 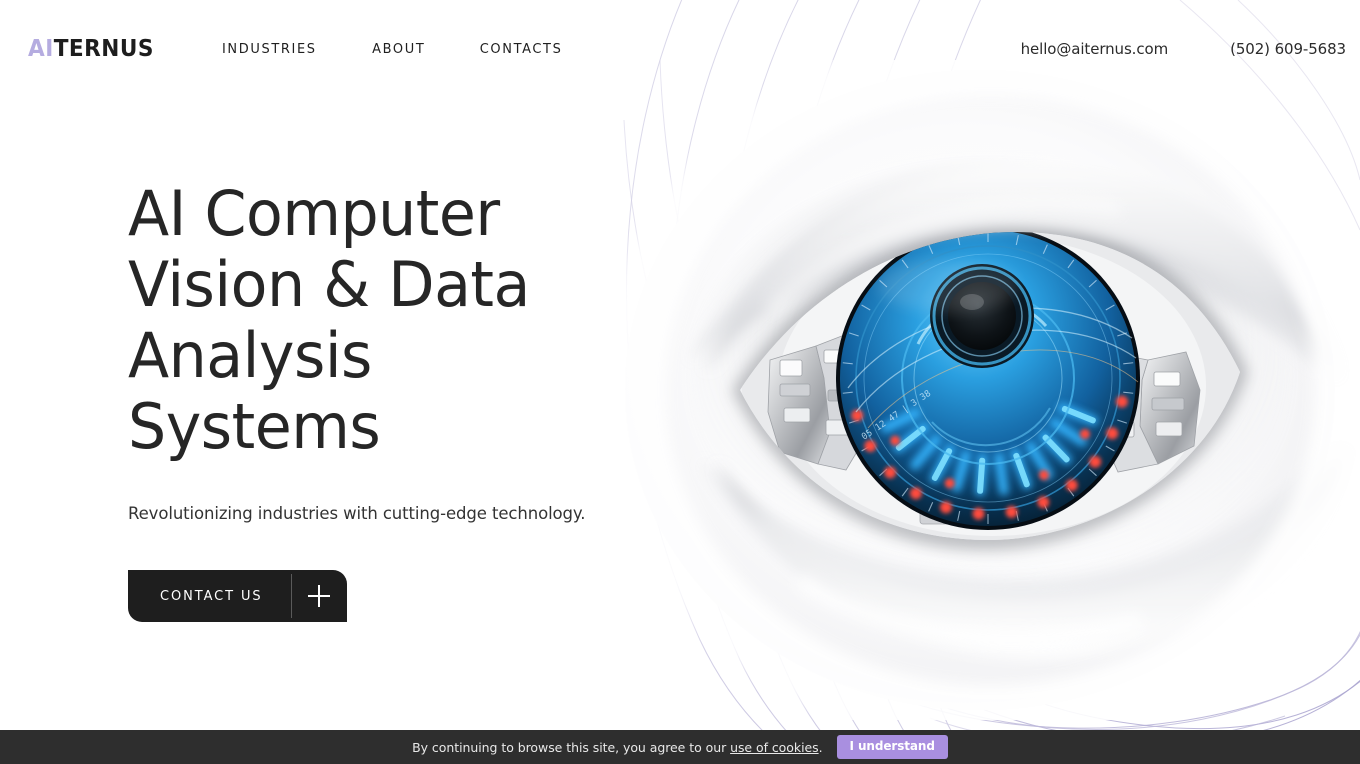 What do you see at coordinates (269, 49) in the screenshot?
I see `nav-link-industries: INDUSTRIES` at bounding box center [269, 49].